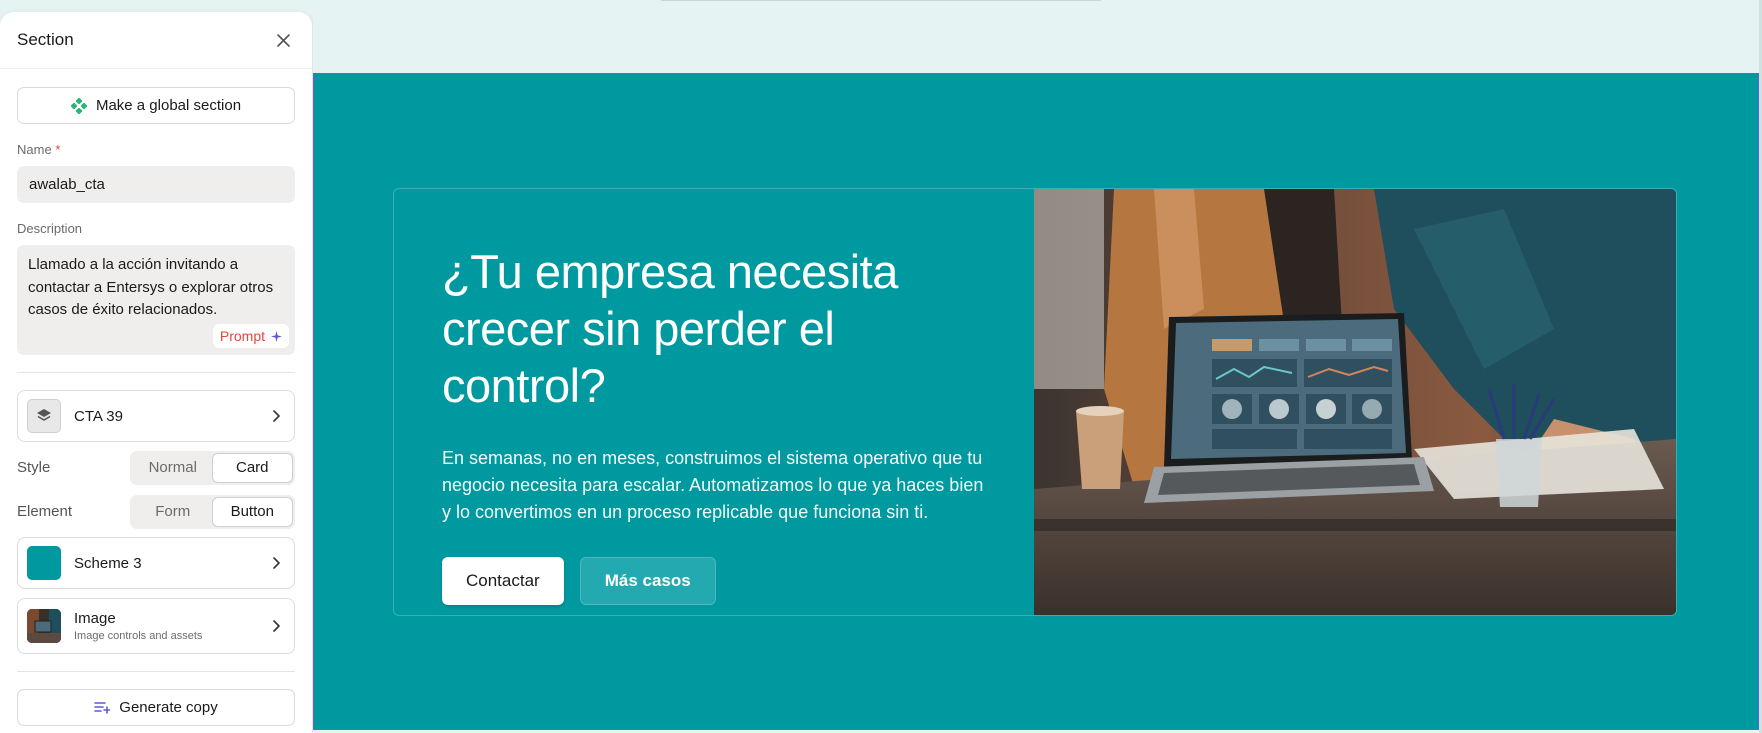  I want to click on cta-buttons: Contactar Más casos, so click(722, 581).